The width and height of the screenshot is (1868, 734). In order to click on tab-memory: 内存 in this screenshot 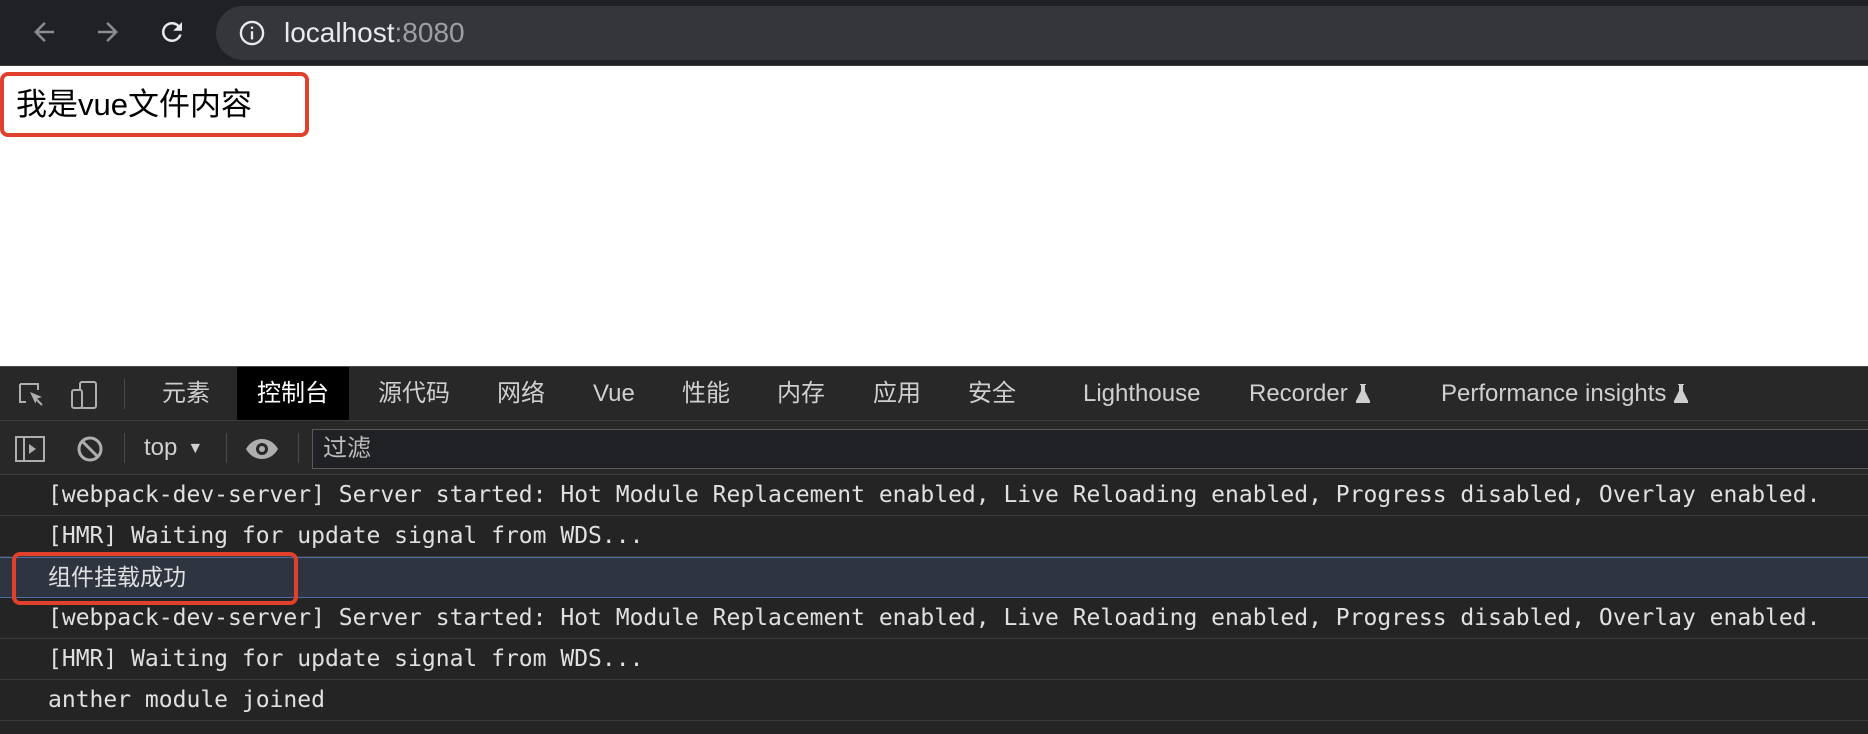, I will do `click(801, 393)`.